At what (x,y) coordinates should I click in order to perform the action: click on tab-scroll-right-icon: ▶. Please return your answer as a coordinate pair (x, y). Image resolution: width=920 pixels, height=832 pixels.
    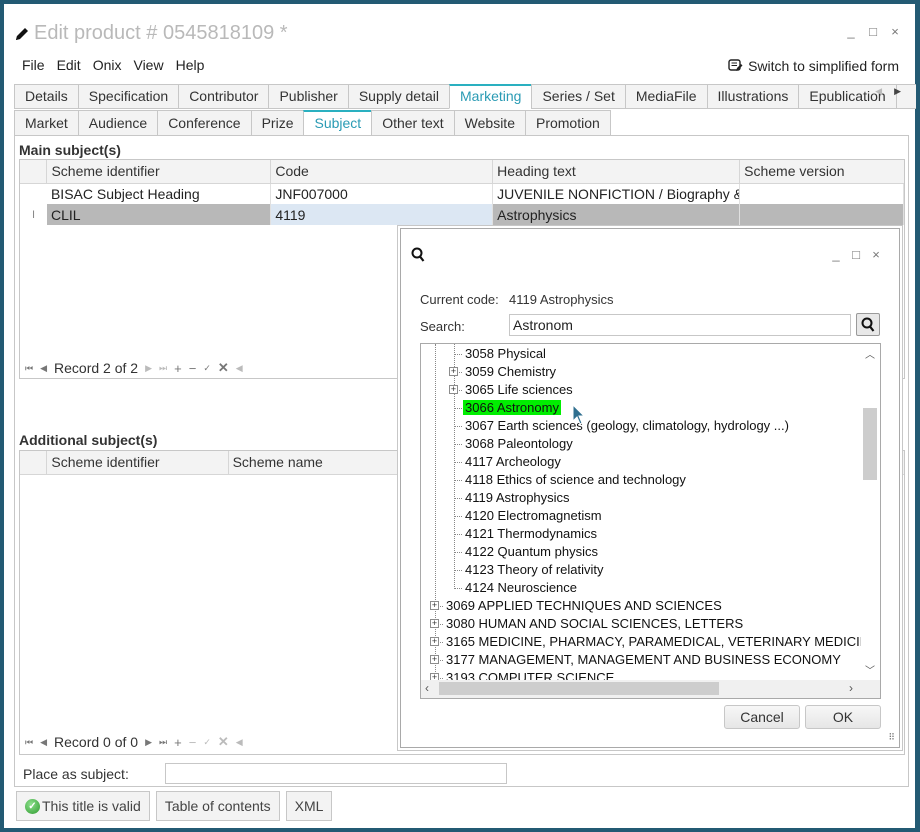
    Looking at the image, I should click on (897, 91).